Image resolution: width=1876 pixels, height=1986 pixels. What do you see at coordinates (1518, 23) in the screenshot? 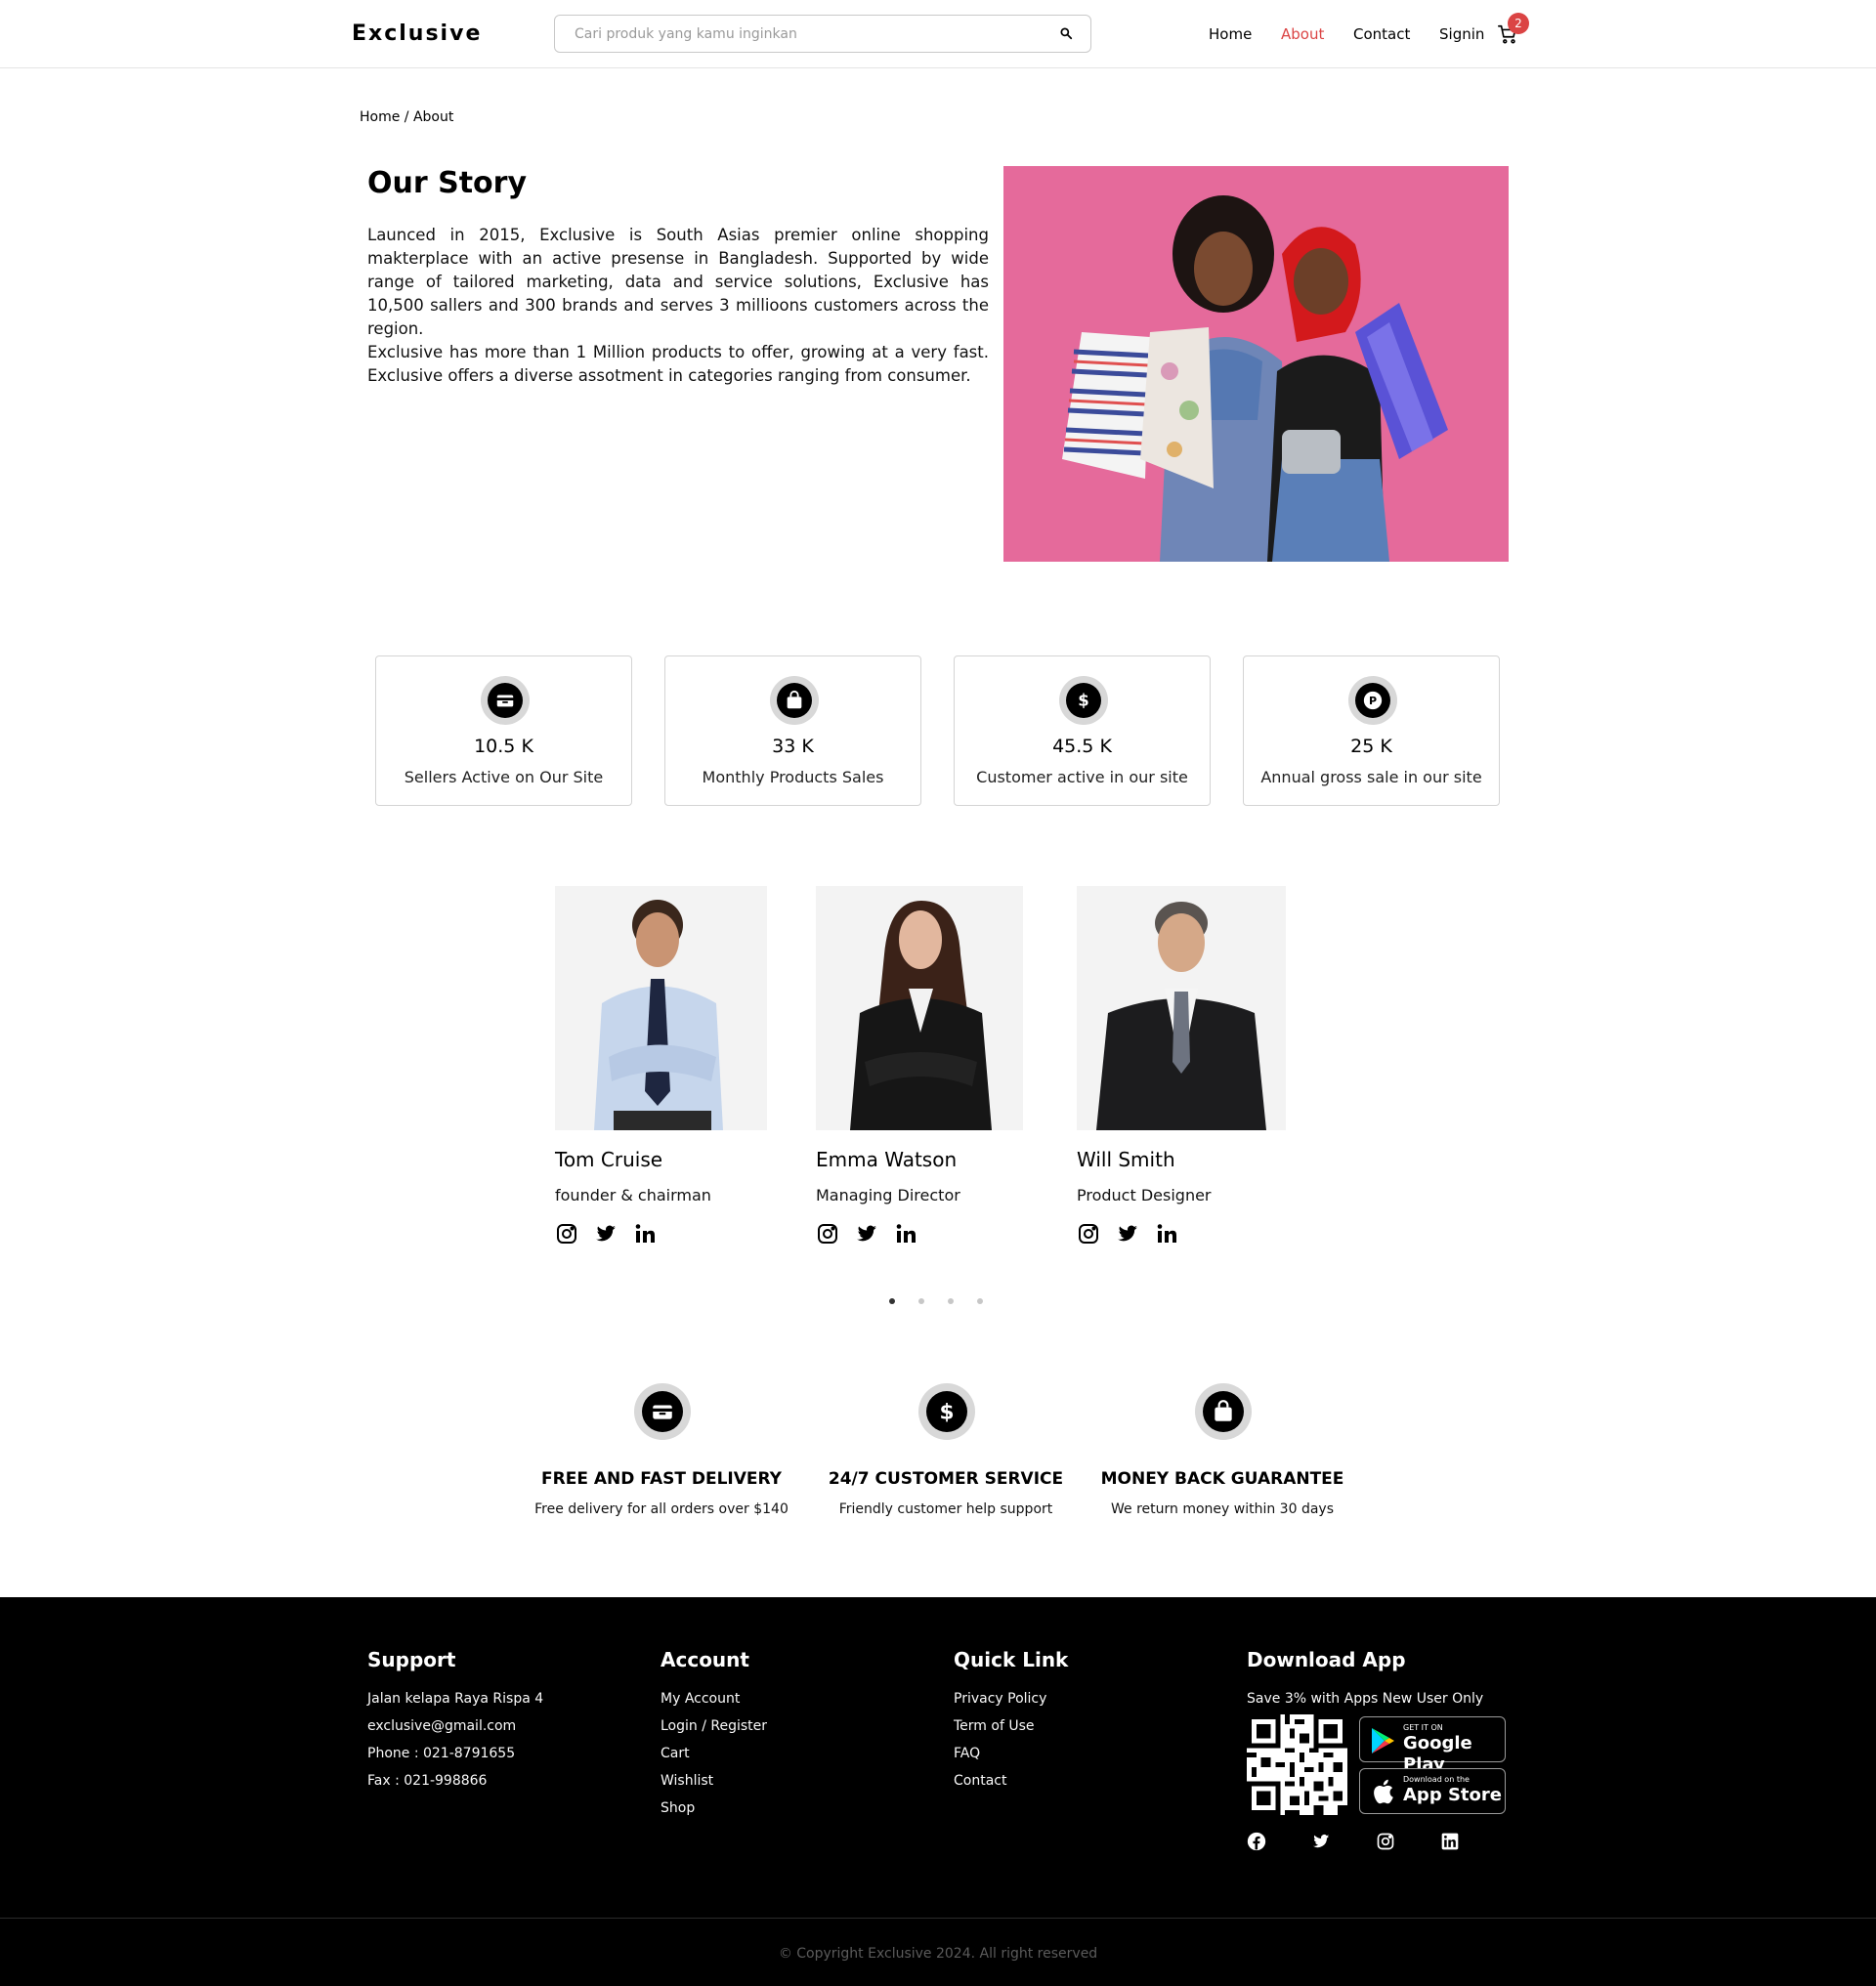
I see `cart-count-badge: 2` at bounding box center [1518, 23].